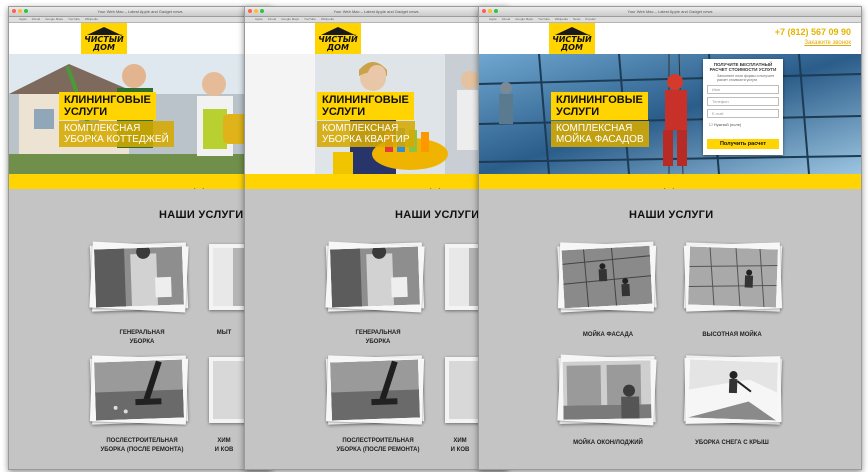 This screenshot has width=868, height=472. Describe the element at coordinates (727, 124) in the screenshot. I see `checkbox-label: Нужный (поле)` at that location.